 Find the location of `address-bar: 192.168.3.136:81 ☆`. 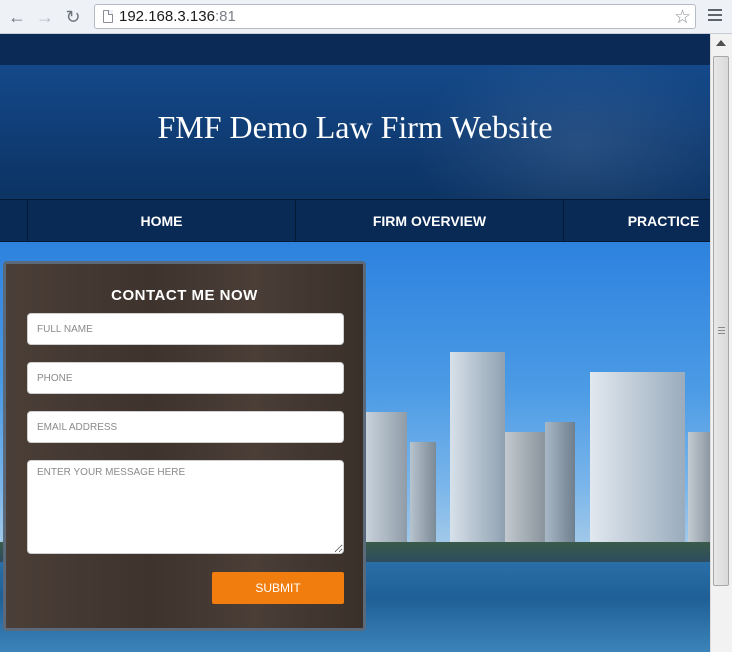

address-bar: 192.168.3.136:81 ☆ is located at coordinates (395, 16).